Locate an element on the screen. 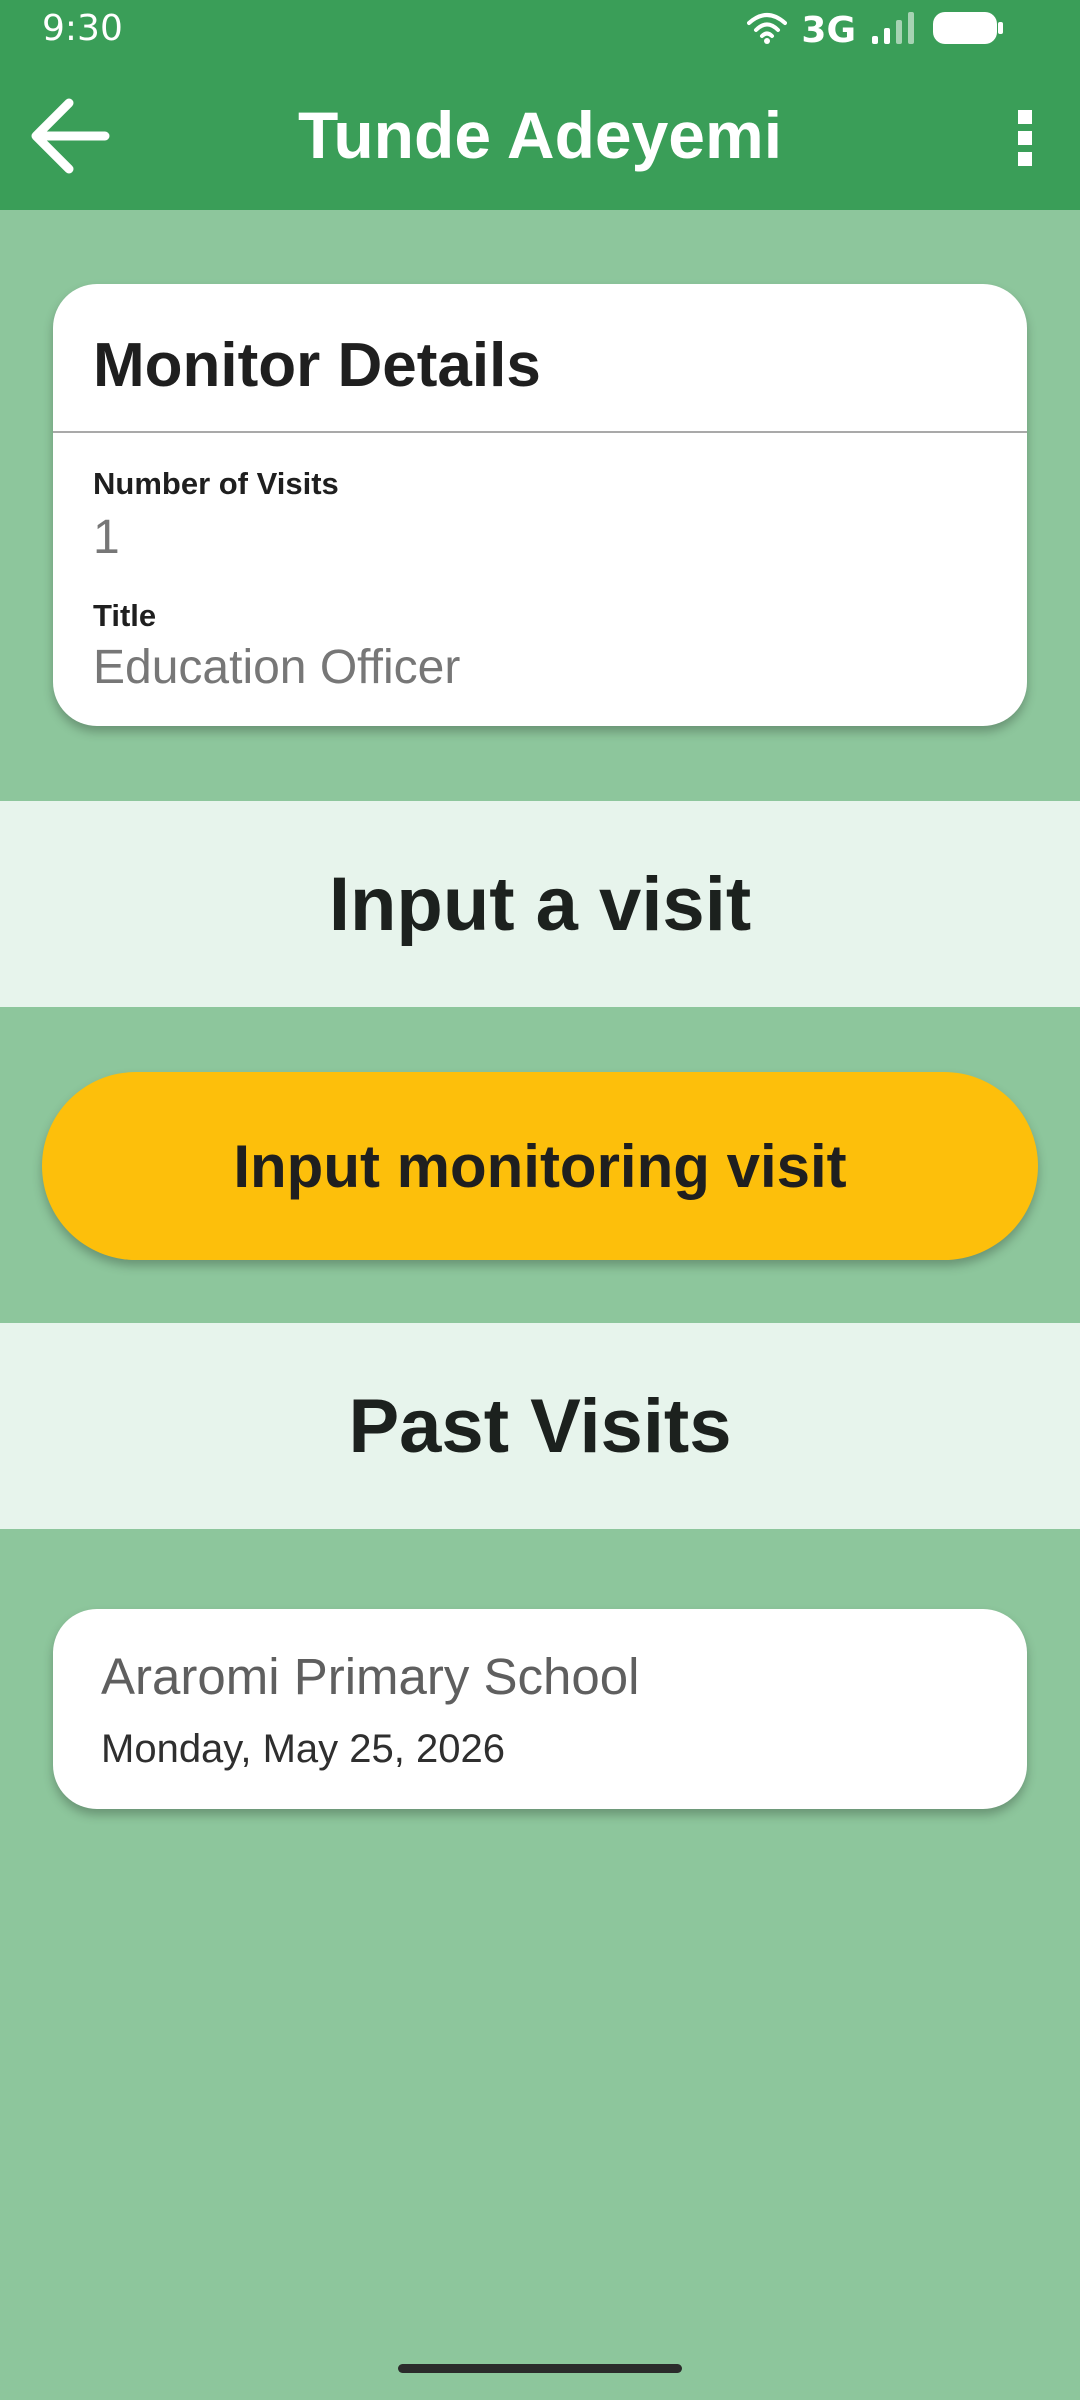 The image size is (1080, 2400). network-type: 3G is located at coordinates (828, 30).